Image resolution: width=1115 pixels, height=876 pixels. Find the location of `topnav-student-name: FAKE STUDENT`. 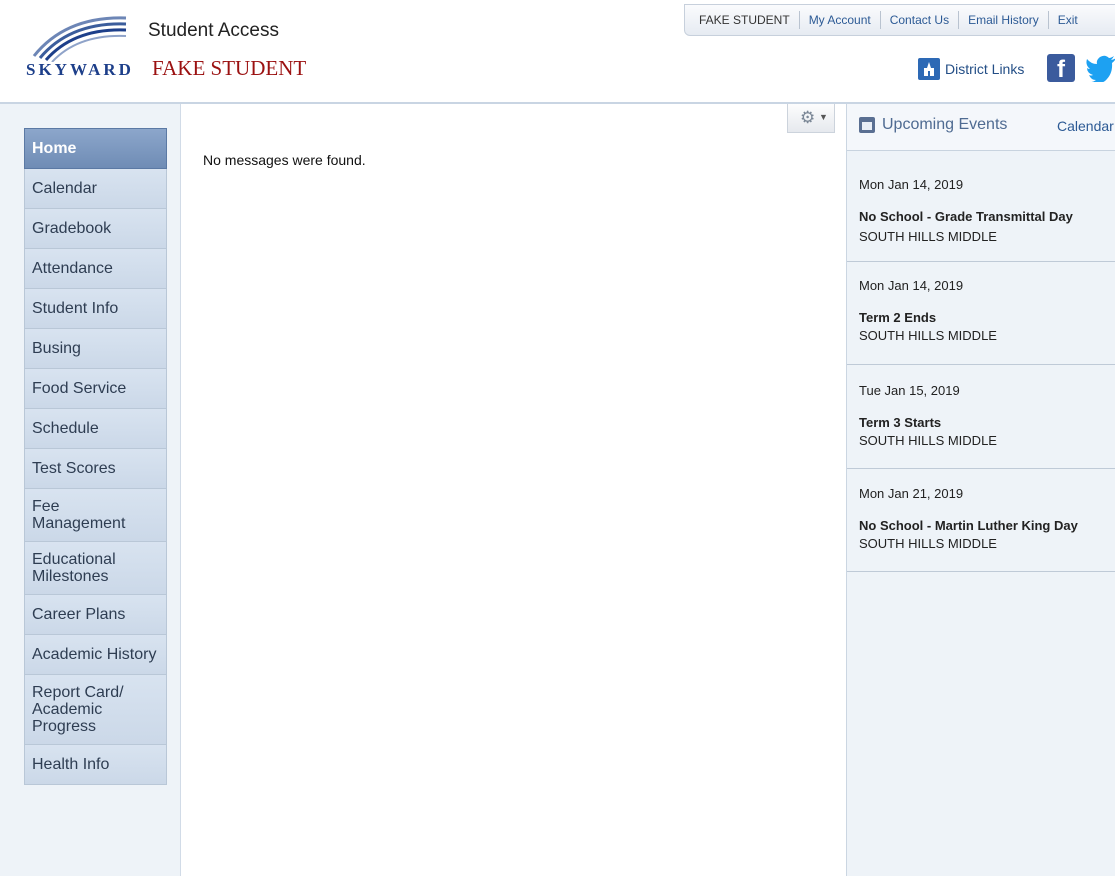

topnav-student-name: FAKE STUDENT is located at coordinates (744, 20).